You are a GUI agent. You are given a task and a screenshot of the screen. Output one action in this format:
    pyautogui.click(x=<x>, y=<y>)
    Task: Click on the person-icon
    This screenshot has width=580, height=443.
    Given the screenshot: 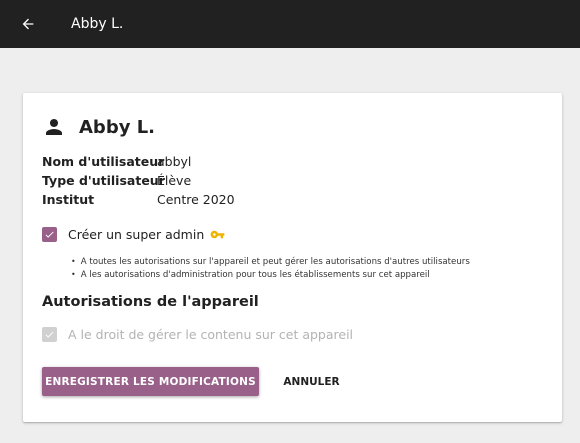 What is the action you would take?
    pyautogui.click(x=54, y=127)
    